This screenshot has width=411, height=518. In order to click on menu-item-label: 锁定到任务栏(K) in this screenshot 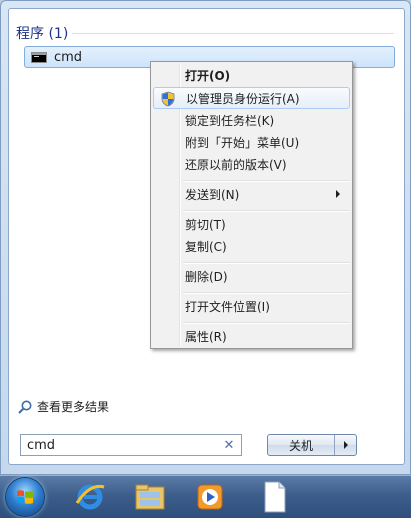, I will do `click(230, 120)`.